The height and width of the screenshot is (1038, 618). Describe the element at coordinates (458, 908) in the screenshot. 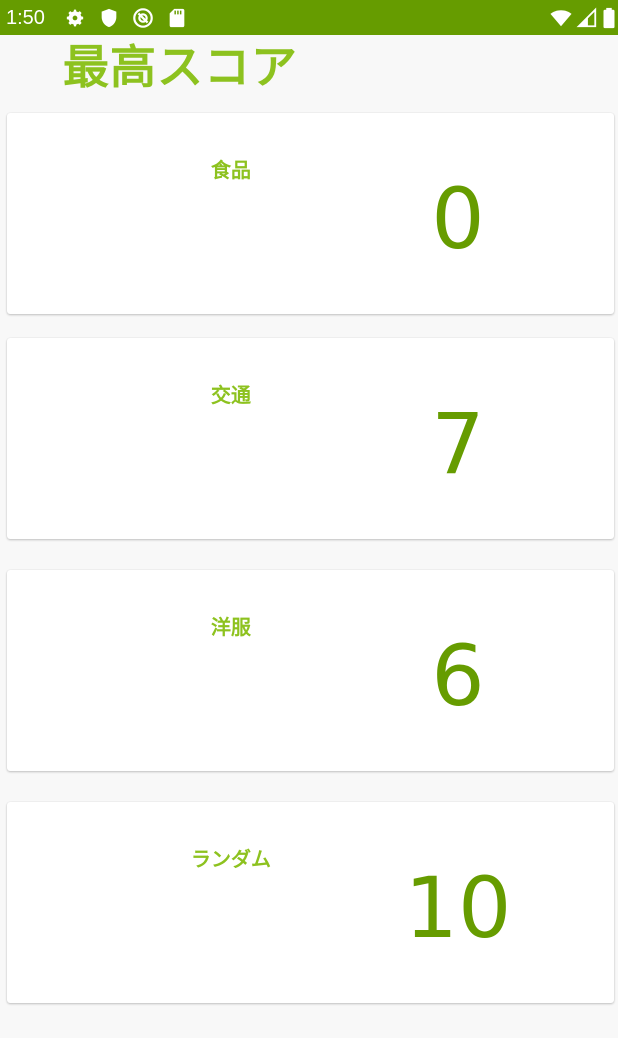

I see `high-score-value: 10` at that location.